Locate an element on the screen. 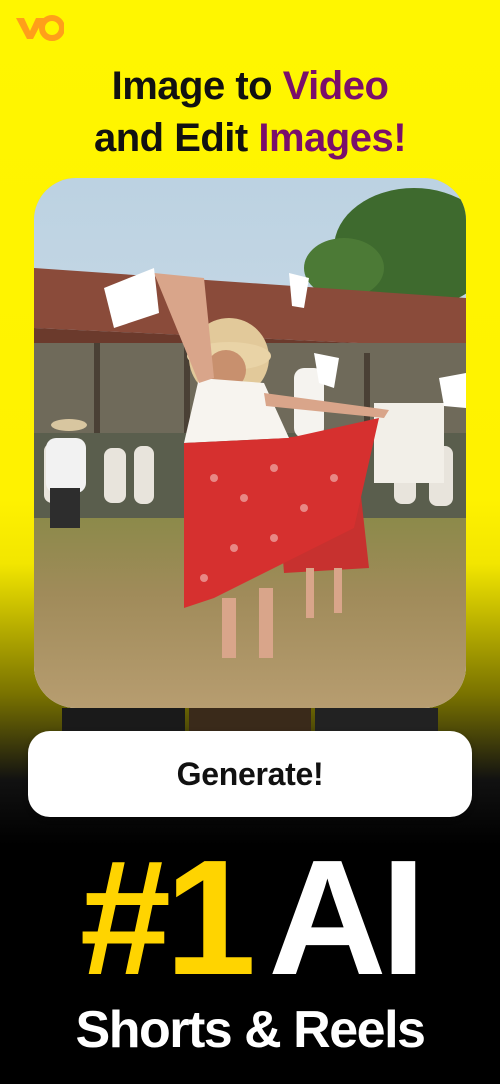 The width and height of the screenshot is (500, 1084). rank-number: #1 is located at coordinates (167, 917).